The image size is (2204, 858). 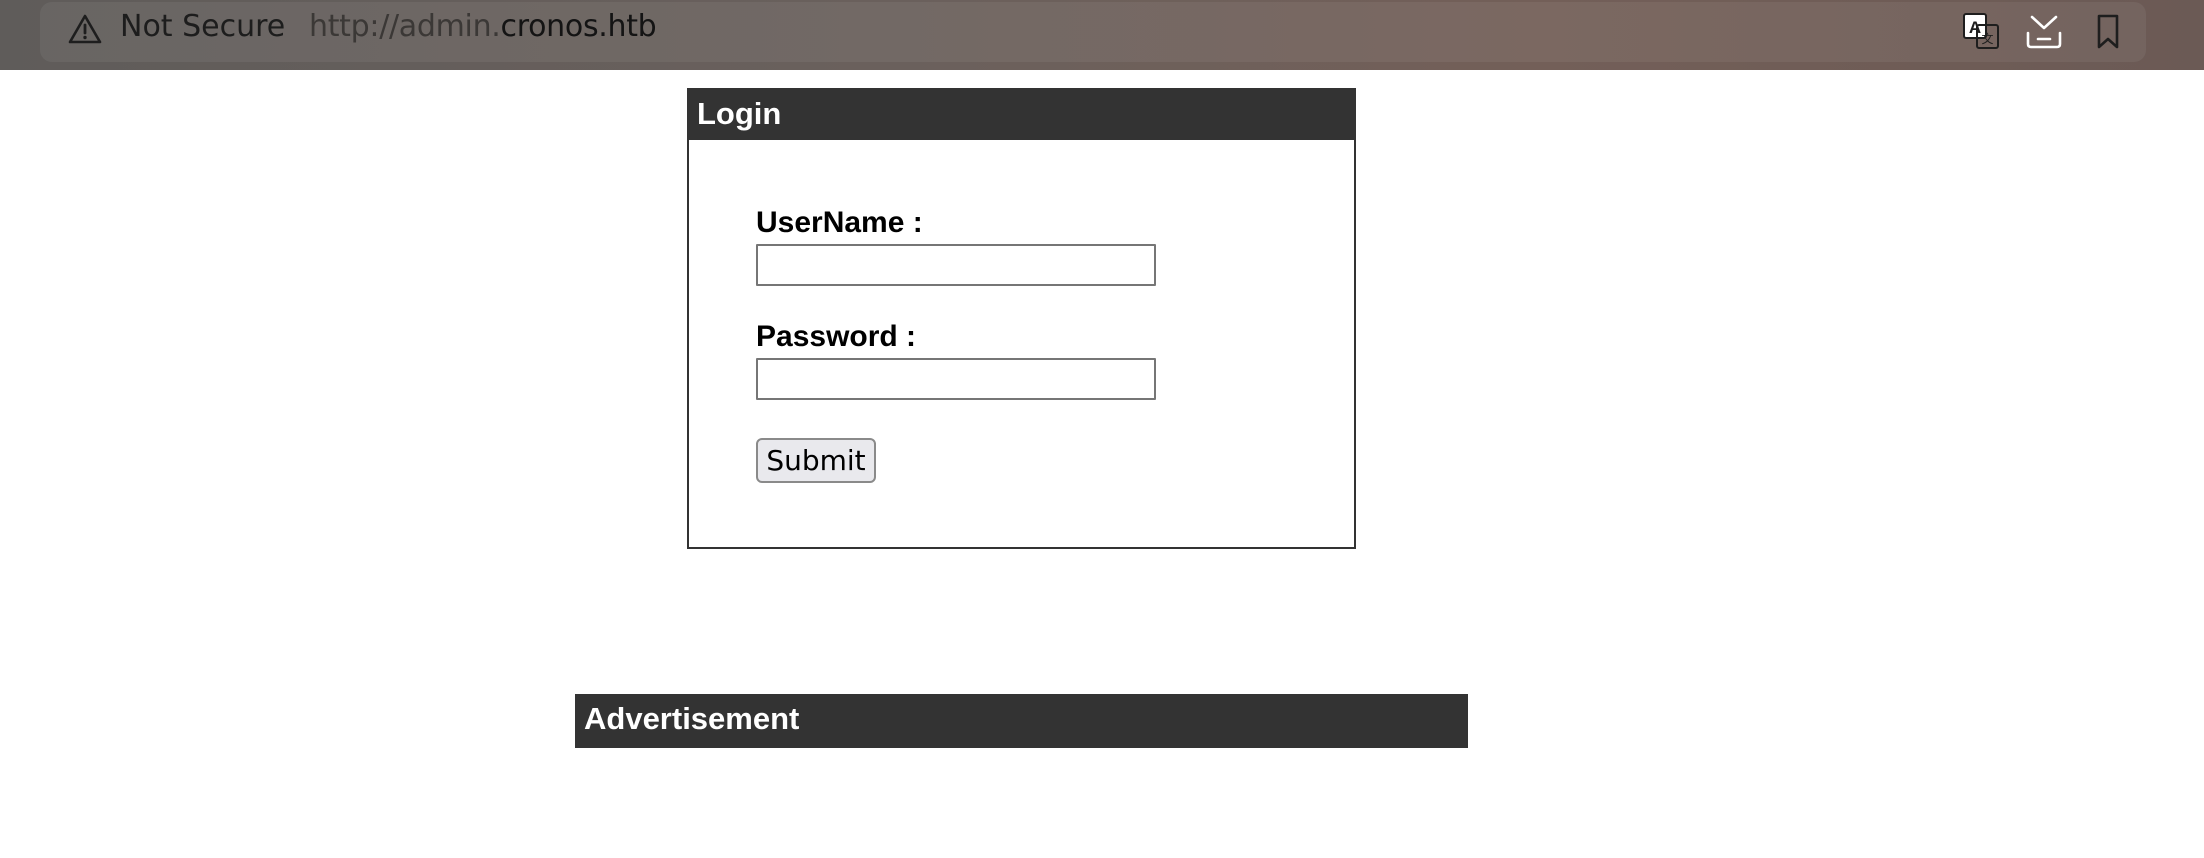 What do you see at coordinates (816, 460) in the screenshot?
I see `submit-button: Submit` at bounding box center [816, 460].